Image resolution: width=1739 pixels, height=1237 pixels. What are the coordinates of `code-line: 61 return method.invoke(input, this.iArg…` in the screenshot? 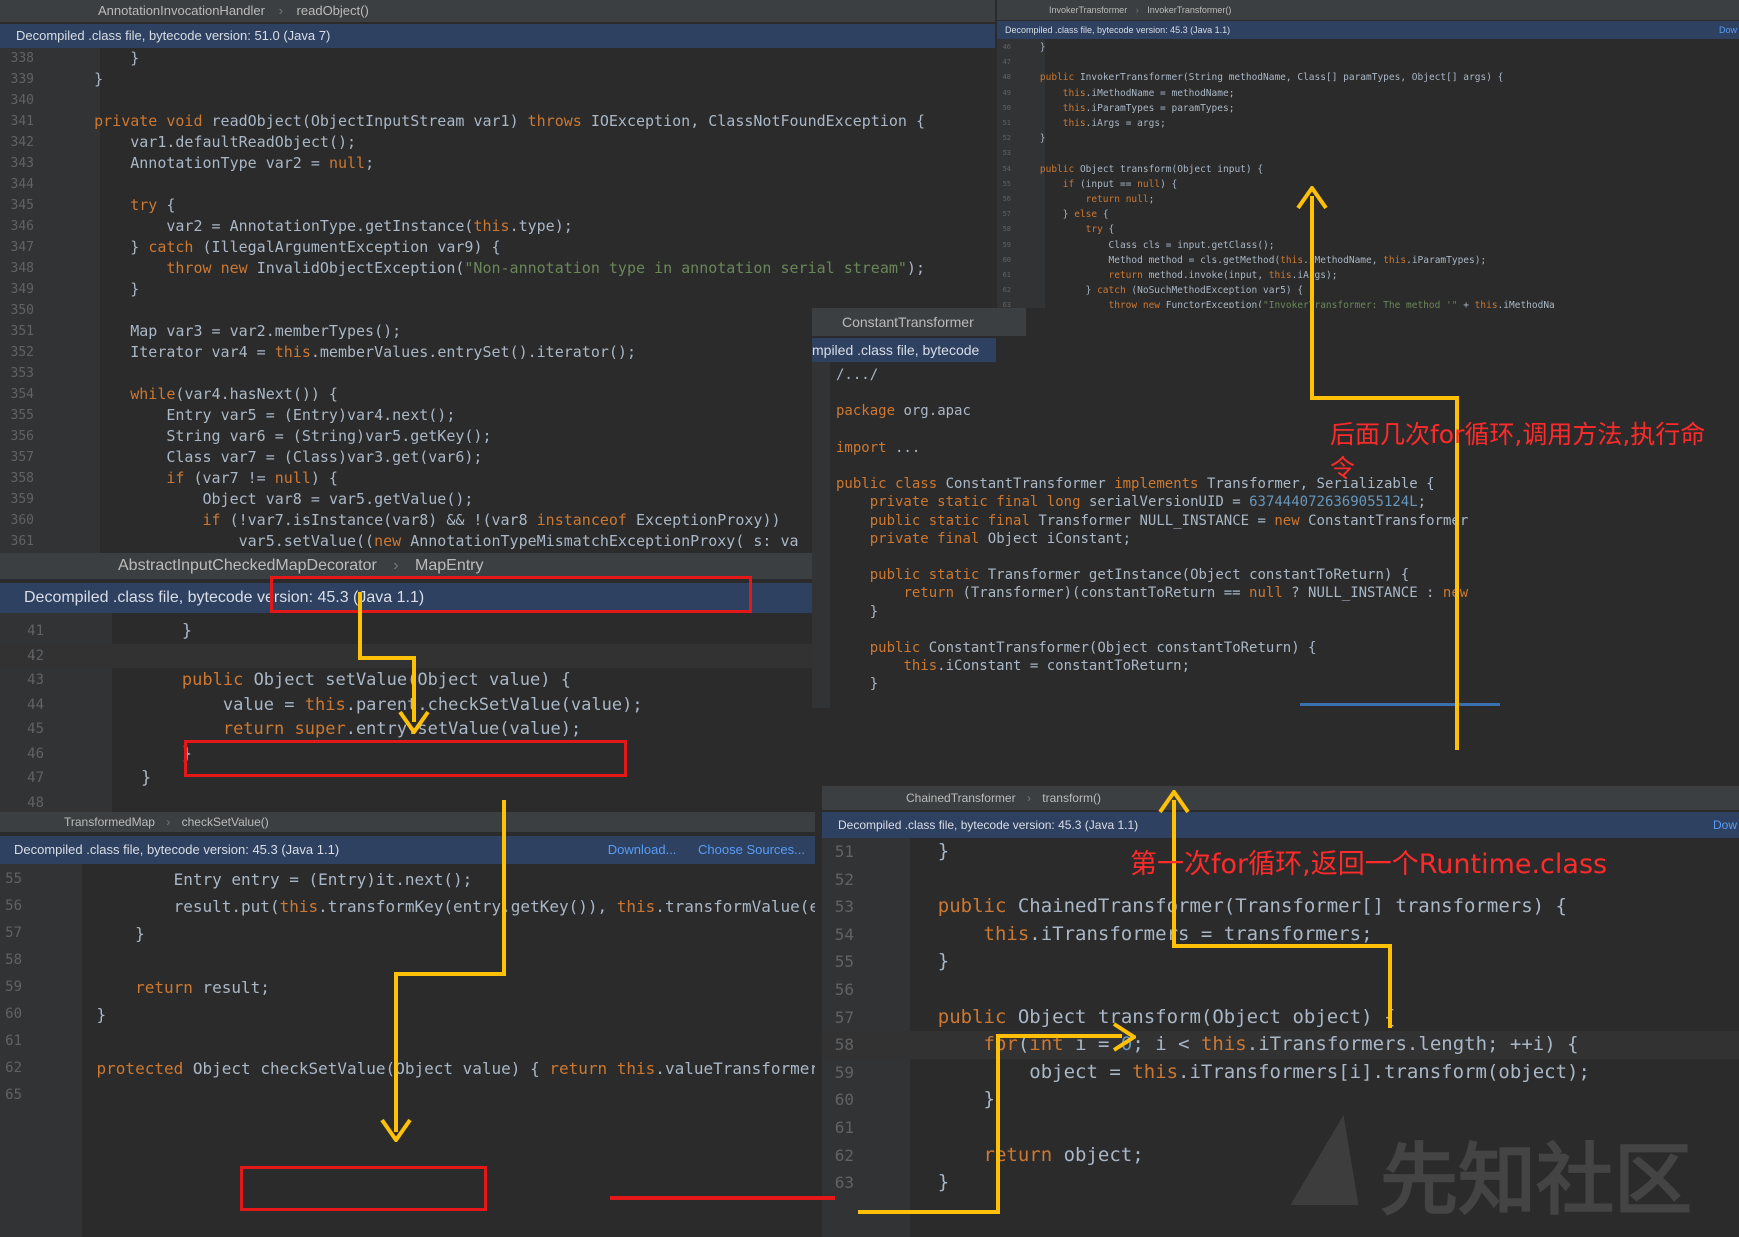 It's located at (1368, 275).